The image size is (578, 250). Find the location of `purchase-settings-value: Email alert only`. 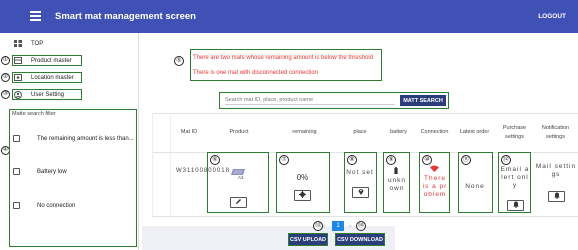

purchase-settings-value: Email alert only is located at coordinates (515, 177).